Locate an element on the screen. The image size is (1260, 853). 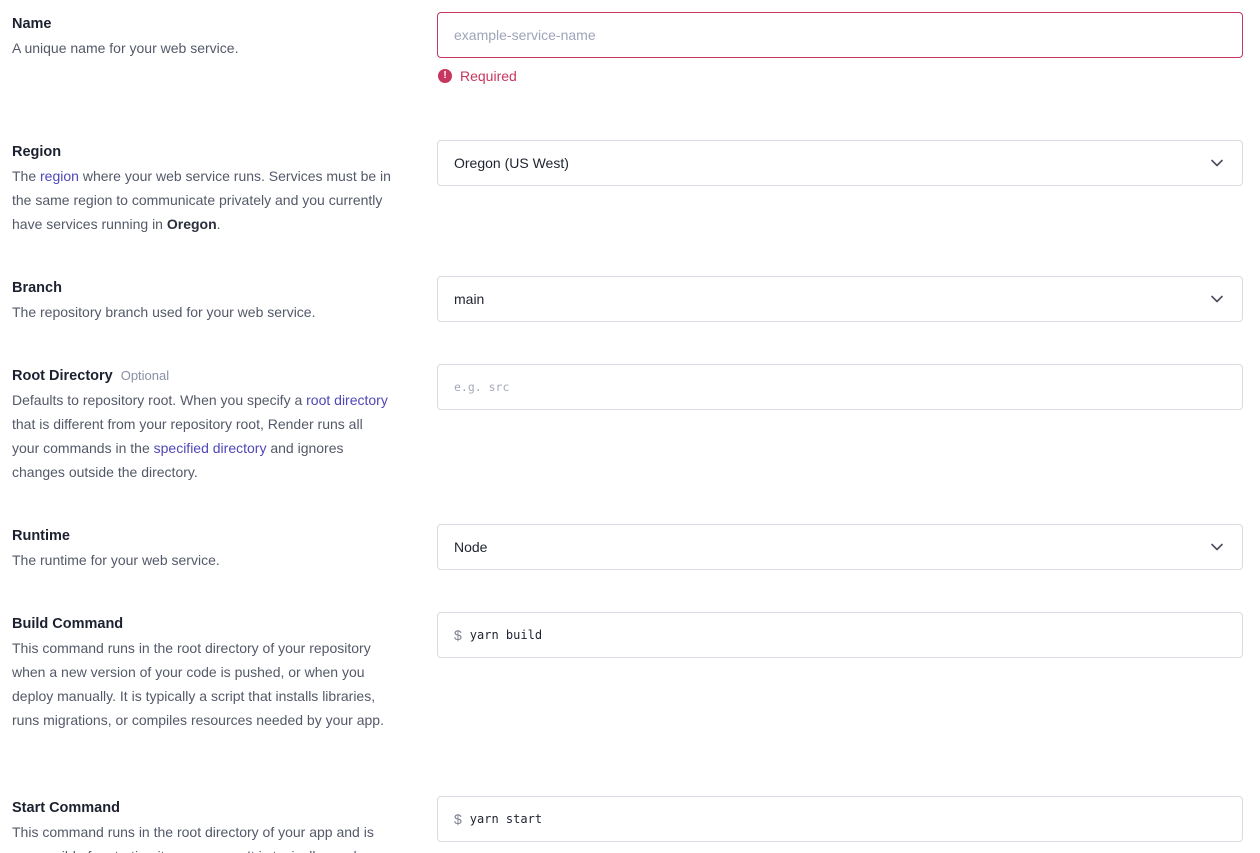
region-link: region is located at coordinates (59, 176).